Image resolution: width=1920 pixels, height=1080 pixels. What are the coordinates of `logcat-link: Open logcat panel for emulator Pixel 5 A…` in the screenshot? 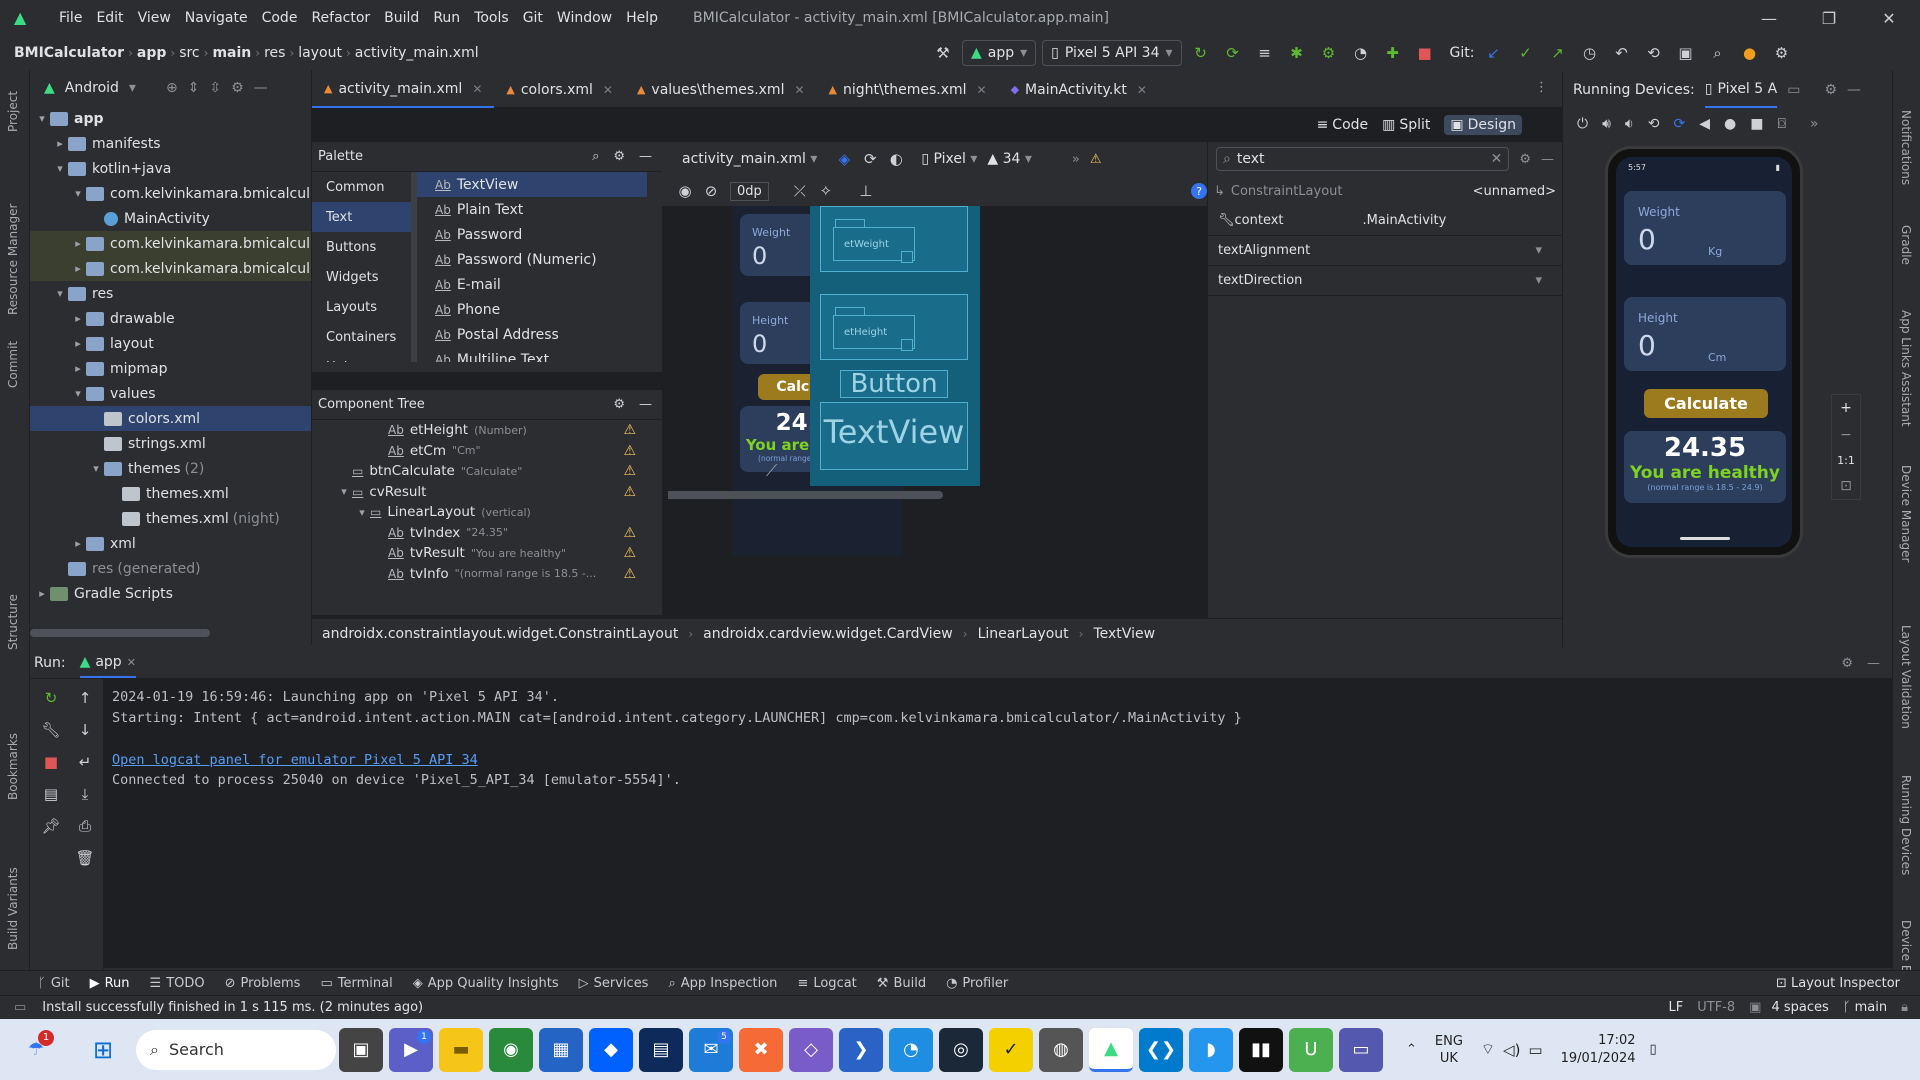 It's located at (677, 762).